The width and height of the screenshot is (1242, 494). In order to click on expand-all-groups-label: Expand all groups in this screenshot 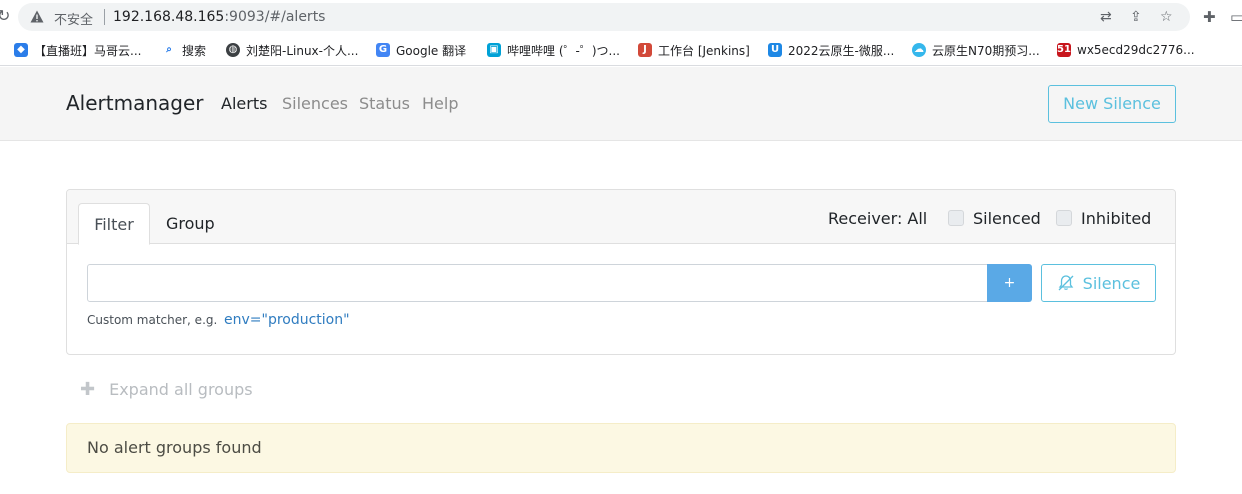, I will do `click(181, 389)`.